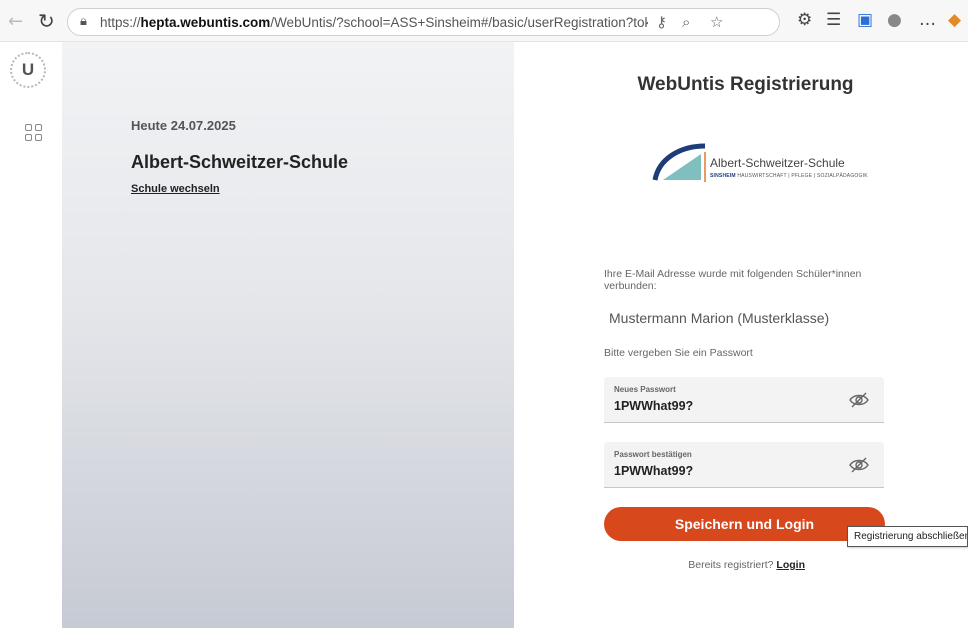  Describe the element at coordinates (46, 21) in the screenshot. I see `reload-icon: ↻` at that location.